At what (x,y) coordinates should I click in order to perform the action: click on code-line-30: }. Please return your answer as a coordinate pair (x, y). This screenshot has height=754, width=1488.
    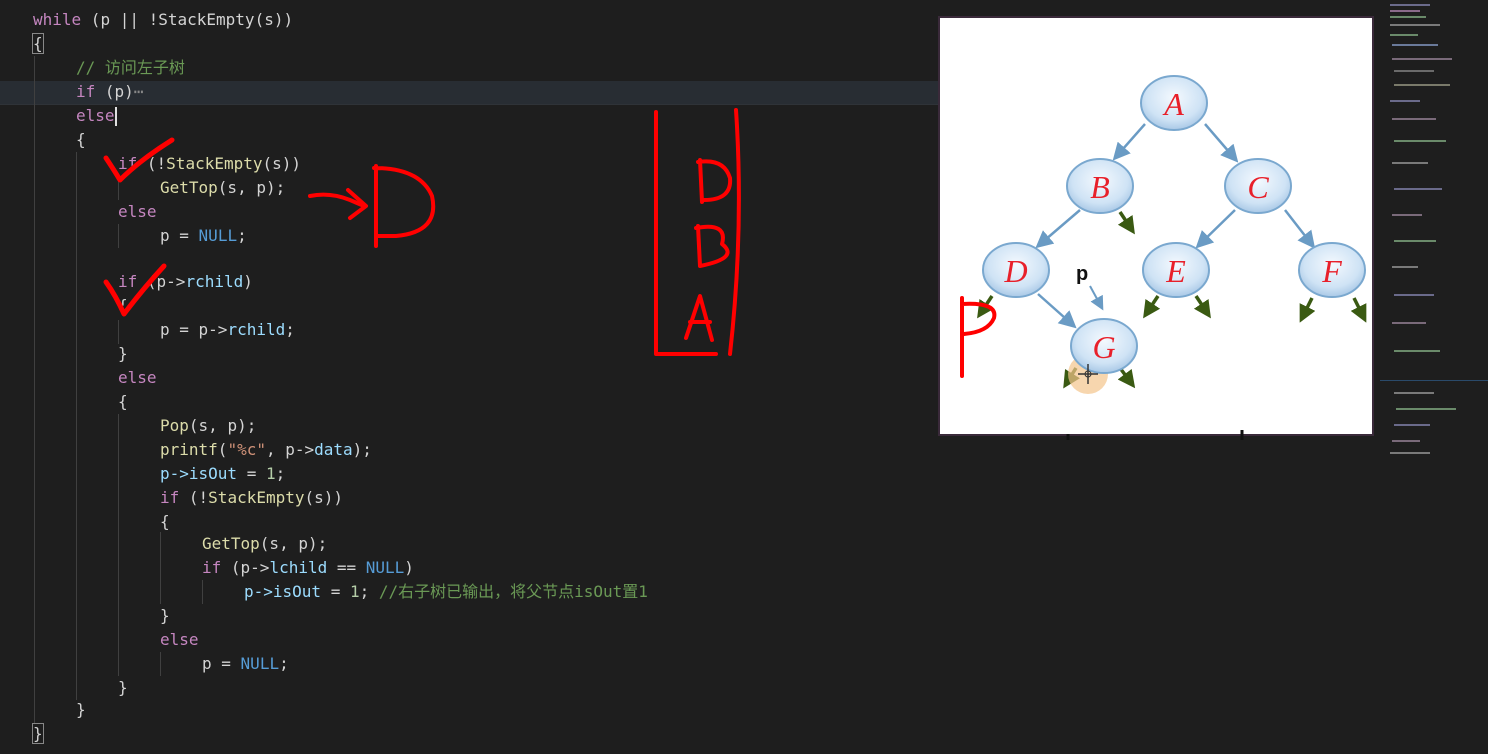
    Looking at the image, I should click on (38, 734).